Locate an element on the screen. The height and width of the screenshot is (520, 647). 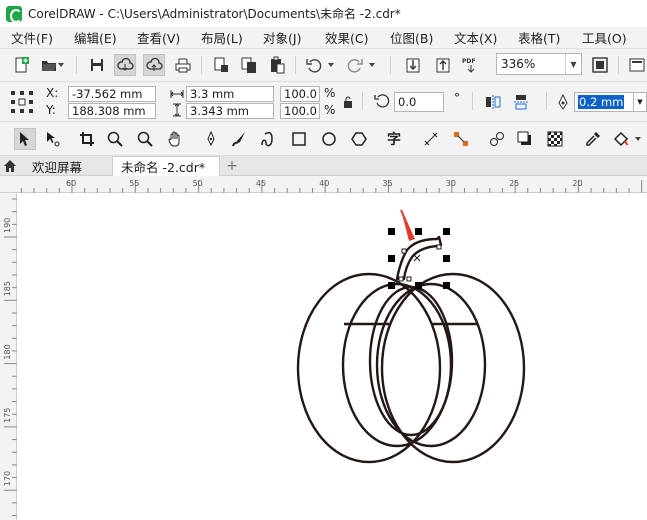
document-tab-bar: 欢迎屏幕 未命名 -2.cdr* + is located at coordinates (323, 166).